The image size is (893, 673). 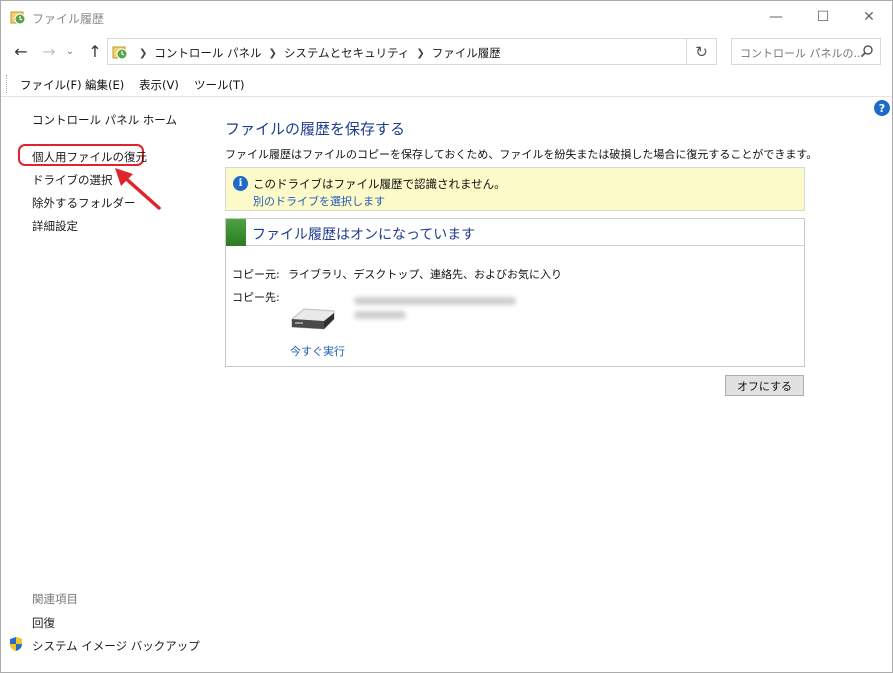 I want to click on arrow-up-icon: ↑, so click(x=95, y=51).